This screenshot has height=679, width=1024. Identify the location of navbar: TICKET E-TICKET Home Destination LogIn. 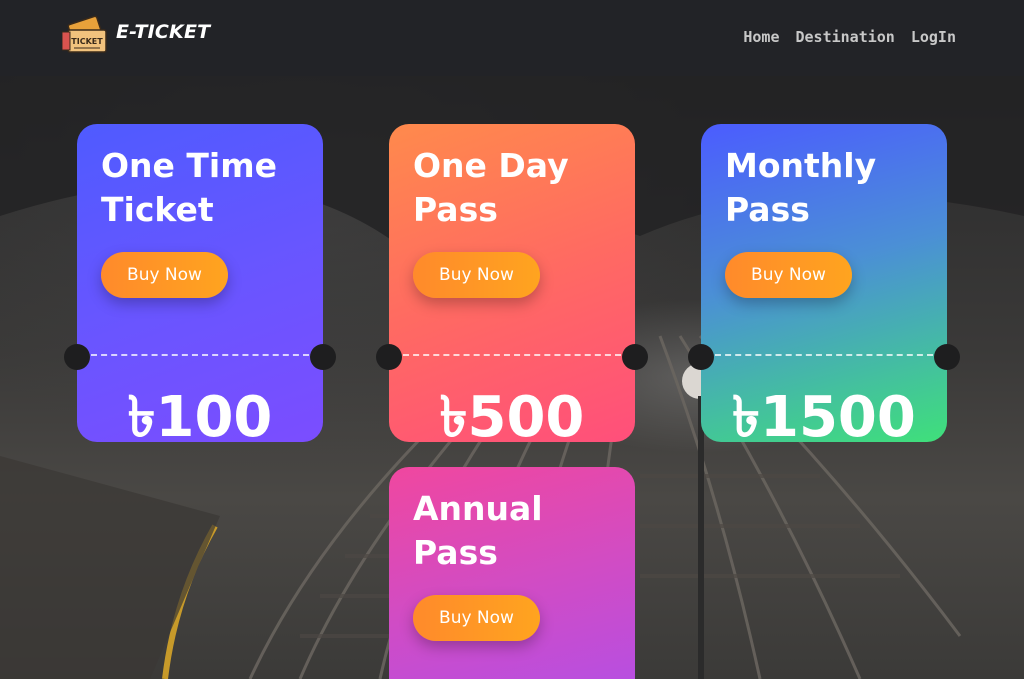
(512, 38).